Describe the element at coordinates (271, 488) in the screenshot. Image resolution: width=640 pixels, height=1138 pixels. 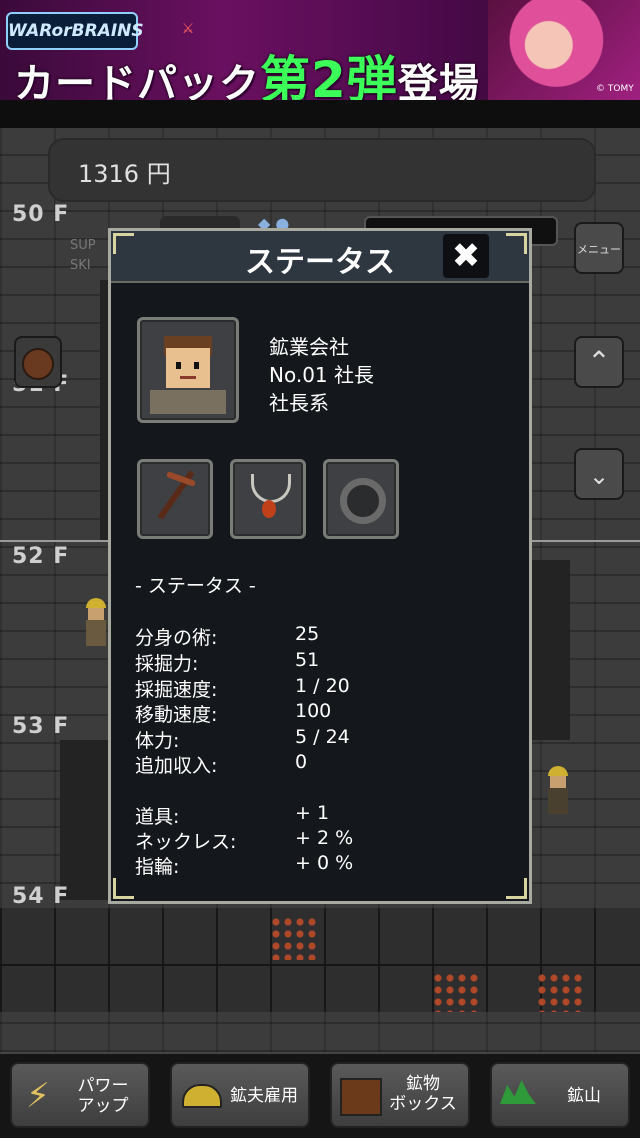
I see `necklace-icon` at that location.